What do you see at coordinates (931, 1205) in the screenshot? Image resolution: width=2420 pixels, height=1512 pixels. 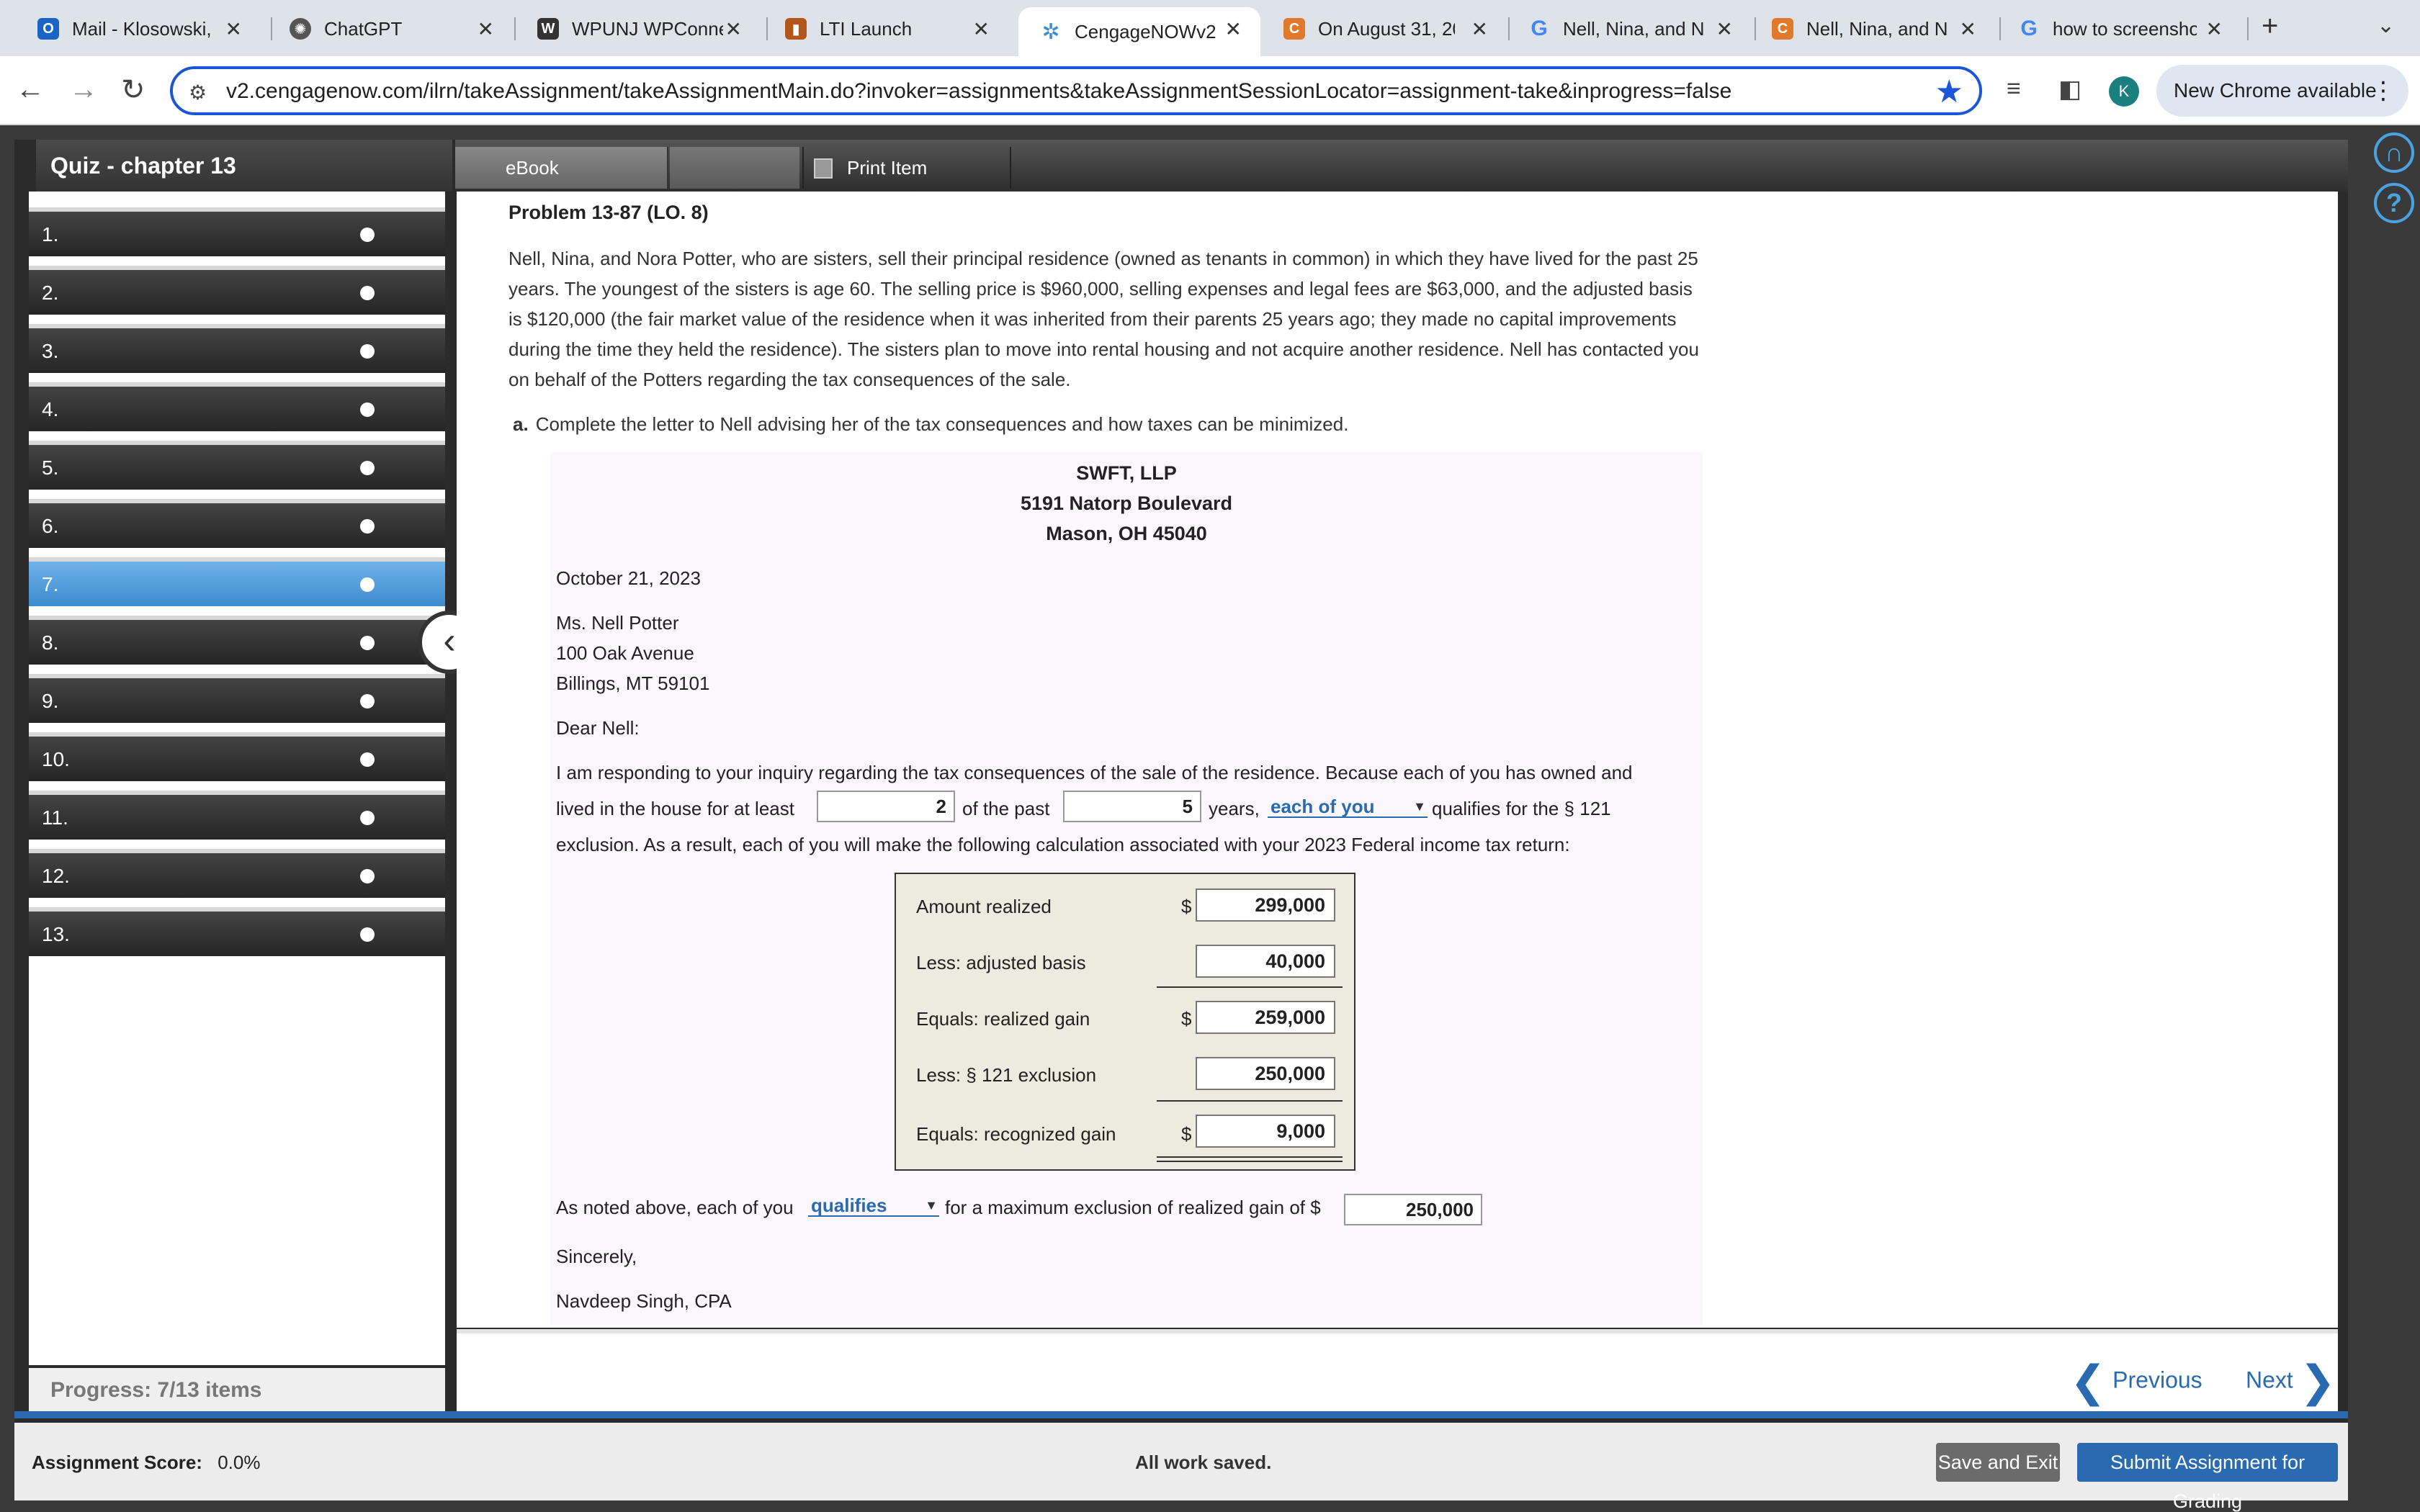 I see `caret-down-icon: ▼` at bounding box center [931, 1205].